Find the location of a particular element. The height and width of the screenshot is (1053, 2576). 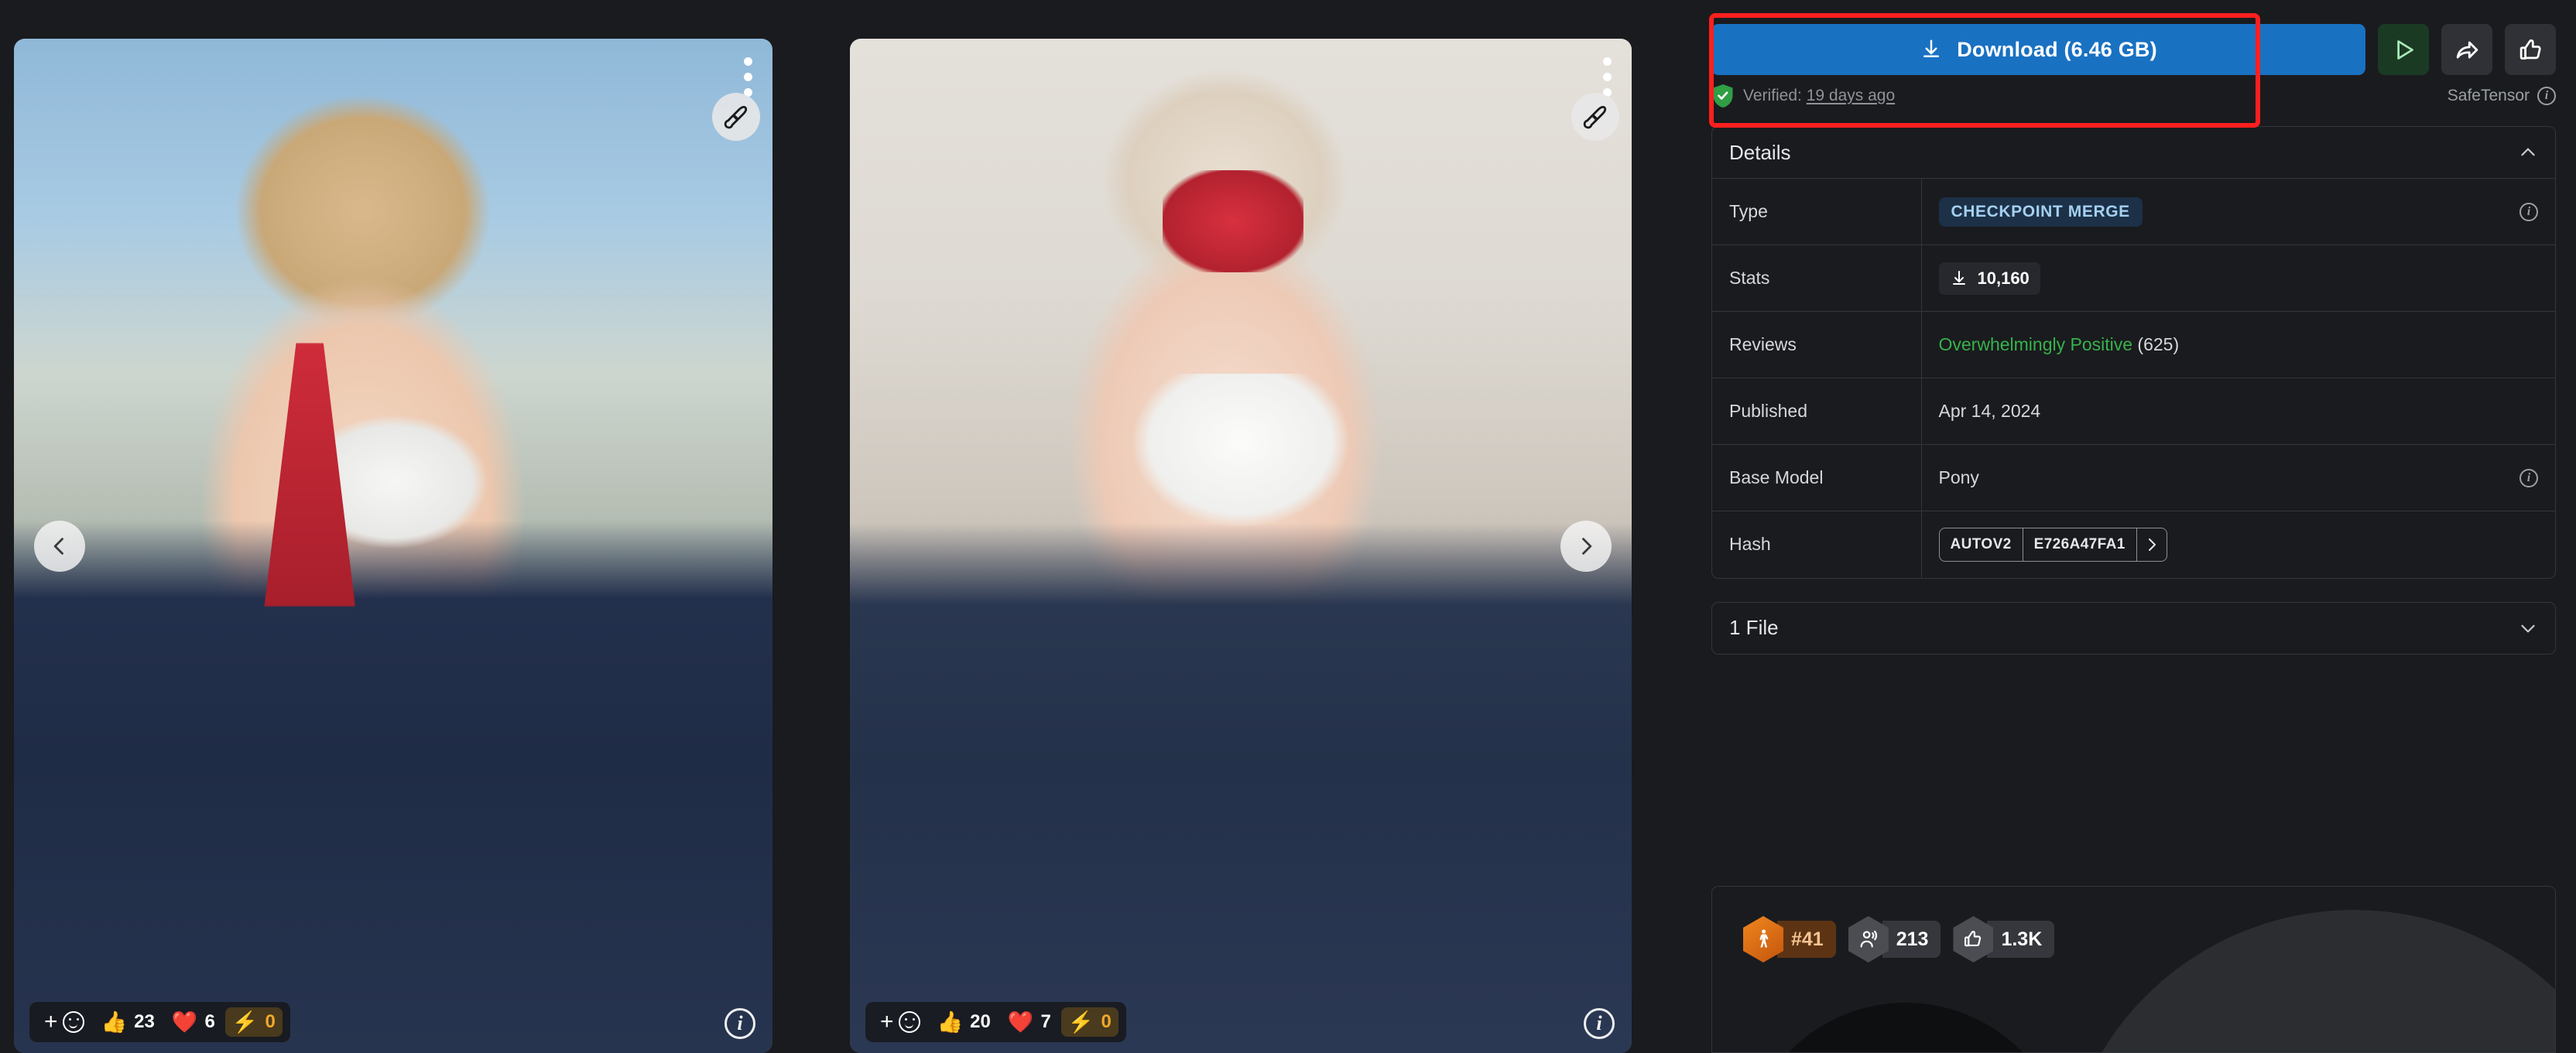

chevron-up-icon is located at coordinates (2528, 152).